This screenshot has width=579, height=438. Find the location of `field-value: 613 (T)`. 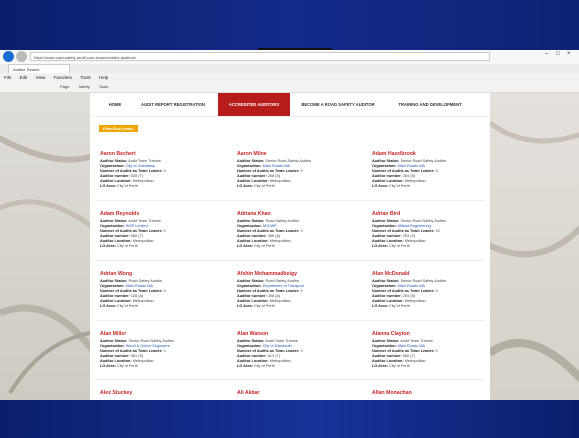

field-value: 613 (T) is located at coordinates (274, 356).